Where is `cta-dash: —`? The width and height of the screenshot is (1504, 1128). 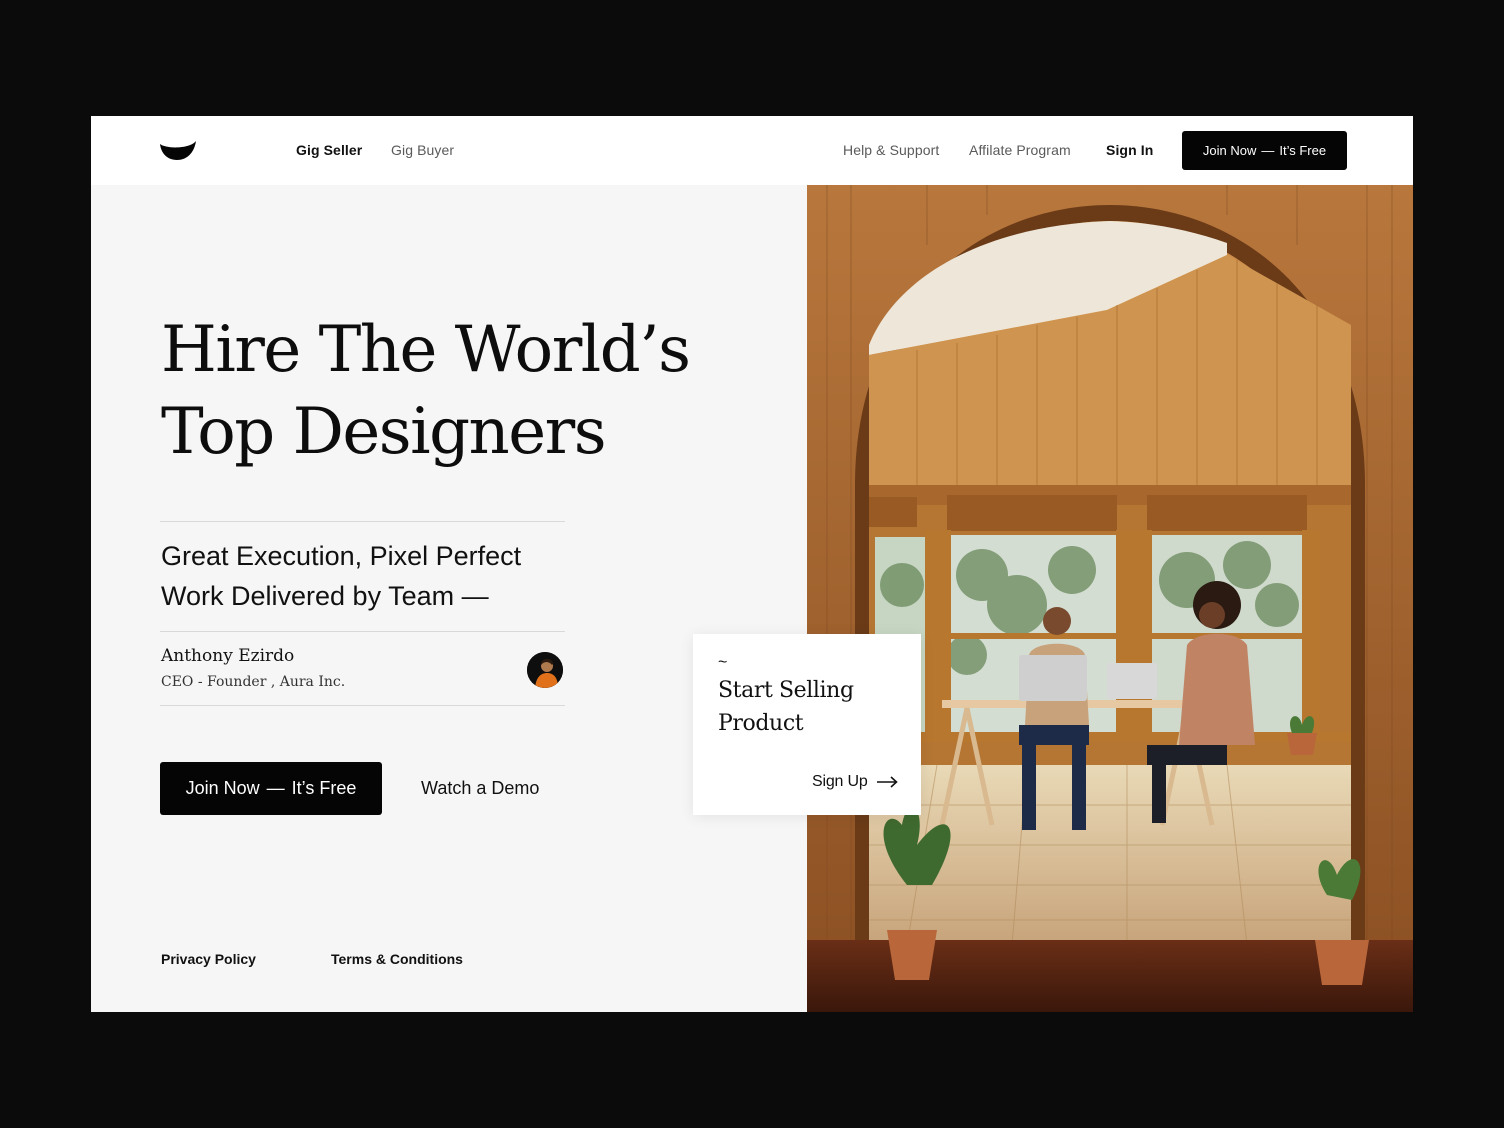 cta-dash: — is located at coordinates (275, 788).